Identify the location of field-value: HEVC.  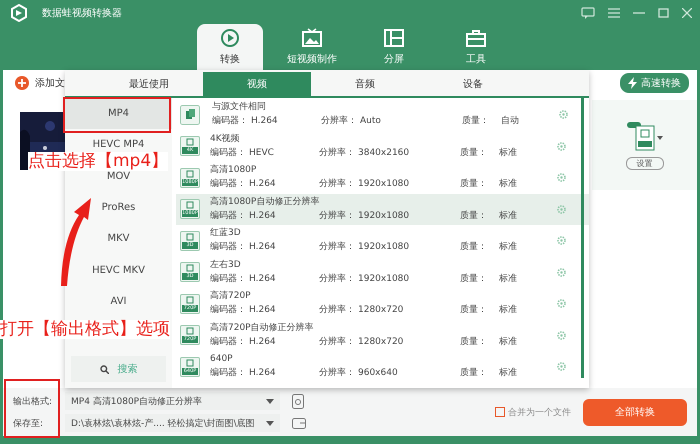
(261, 153).